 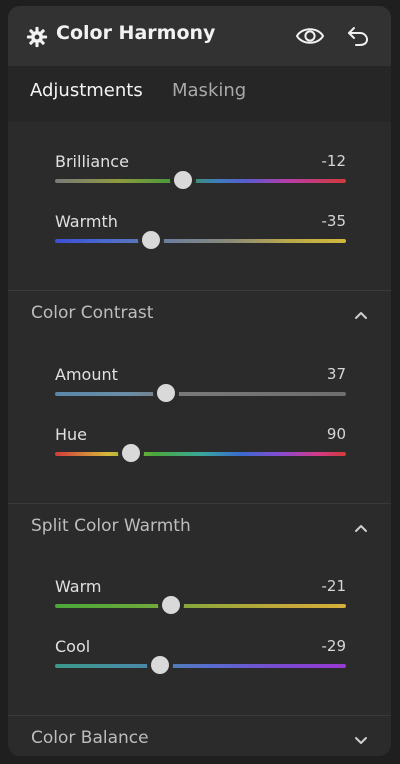 I want to click on tab-bar: Adjustments Masking, so click(x=199, y=94).